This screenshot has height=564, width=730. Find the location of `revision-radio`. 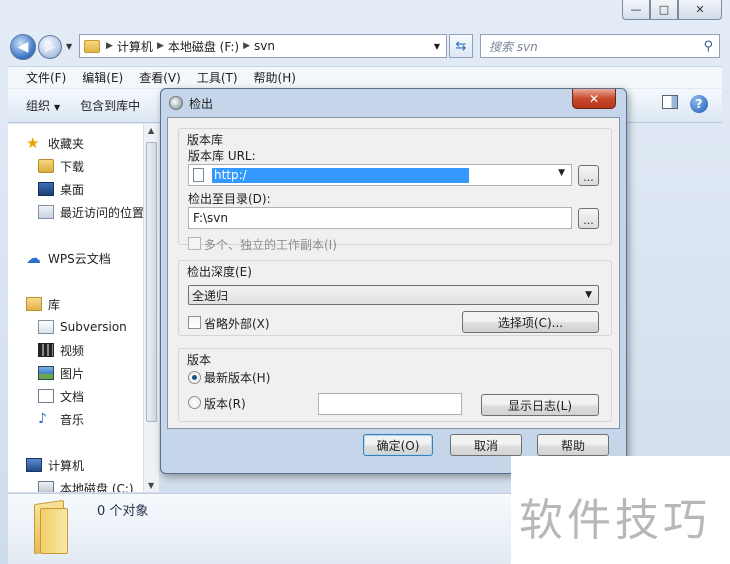

revision-radio is located at coordinates (194, 402).